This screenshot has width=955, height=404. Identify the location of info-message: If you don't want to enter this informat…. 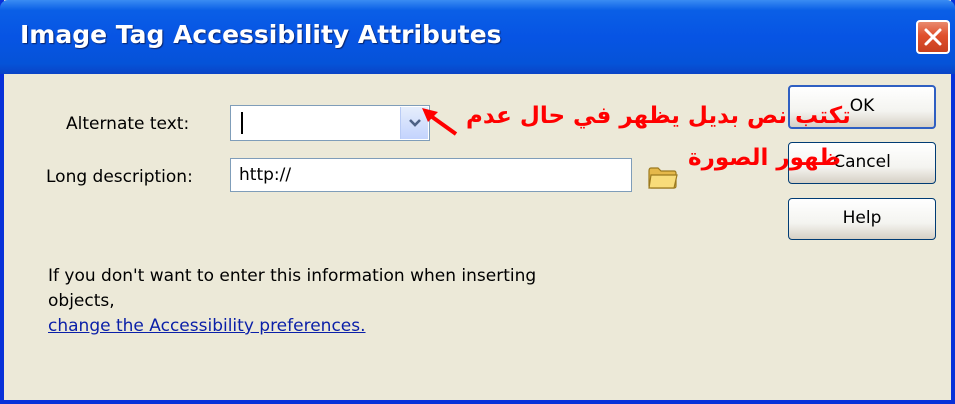
(292, 288).